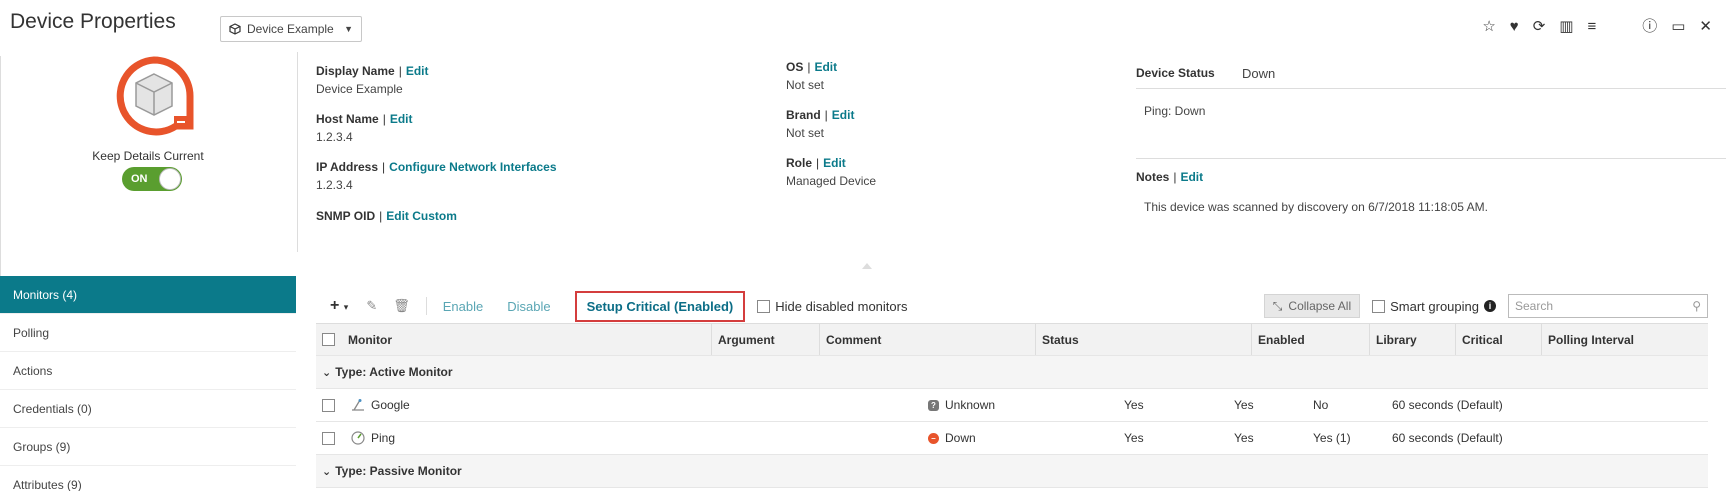 Image resolution: width=1726 pixels, height=491 pixels. What do you see at coordinates (335, 305) in the screenshot?
I see `plus-icon: +` at bounding box center [335, 305].